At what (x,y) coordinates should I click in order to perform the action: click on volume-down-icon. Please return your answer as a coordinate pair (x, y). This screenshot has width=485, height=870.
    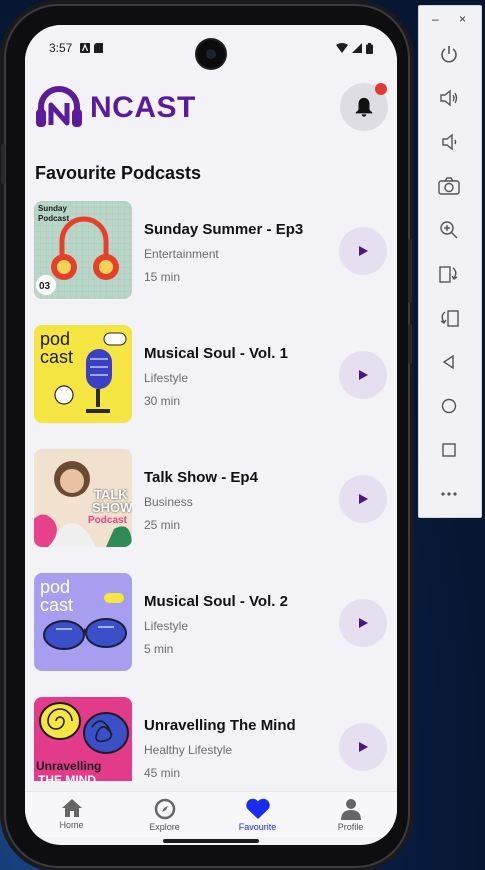
    Looking at the image, I should click on (449, 142).